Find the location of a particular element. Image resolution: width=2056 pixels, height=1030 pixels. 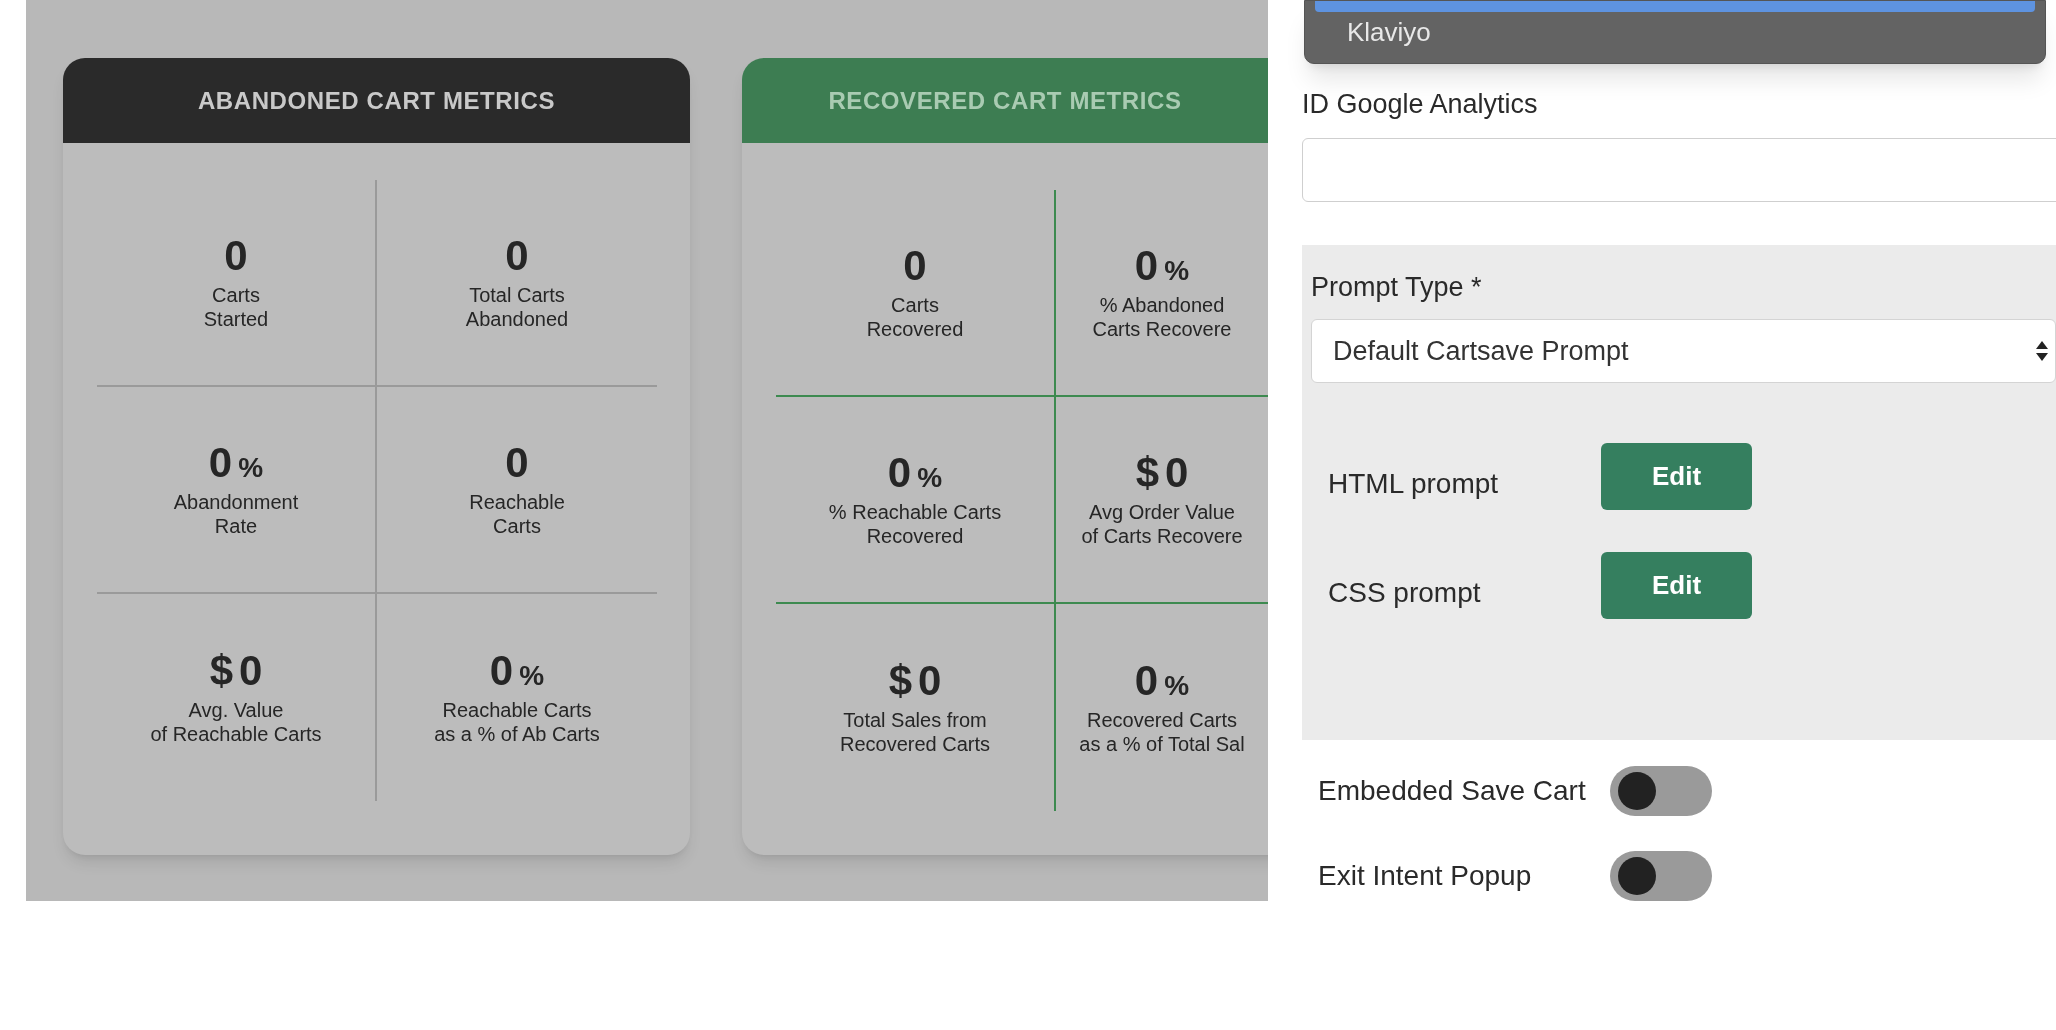

toggle-label: Embedded Save Cart is located at coordinates (1452, 791).